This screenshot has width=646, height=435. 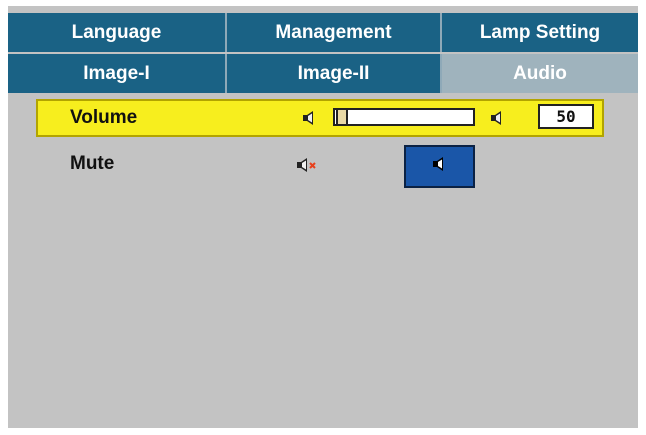 I want to click on speaker-muted-icon, so click(x=307, y=165).